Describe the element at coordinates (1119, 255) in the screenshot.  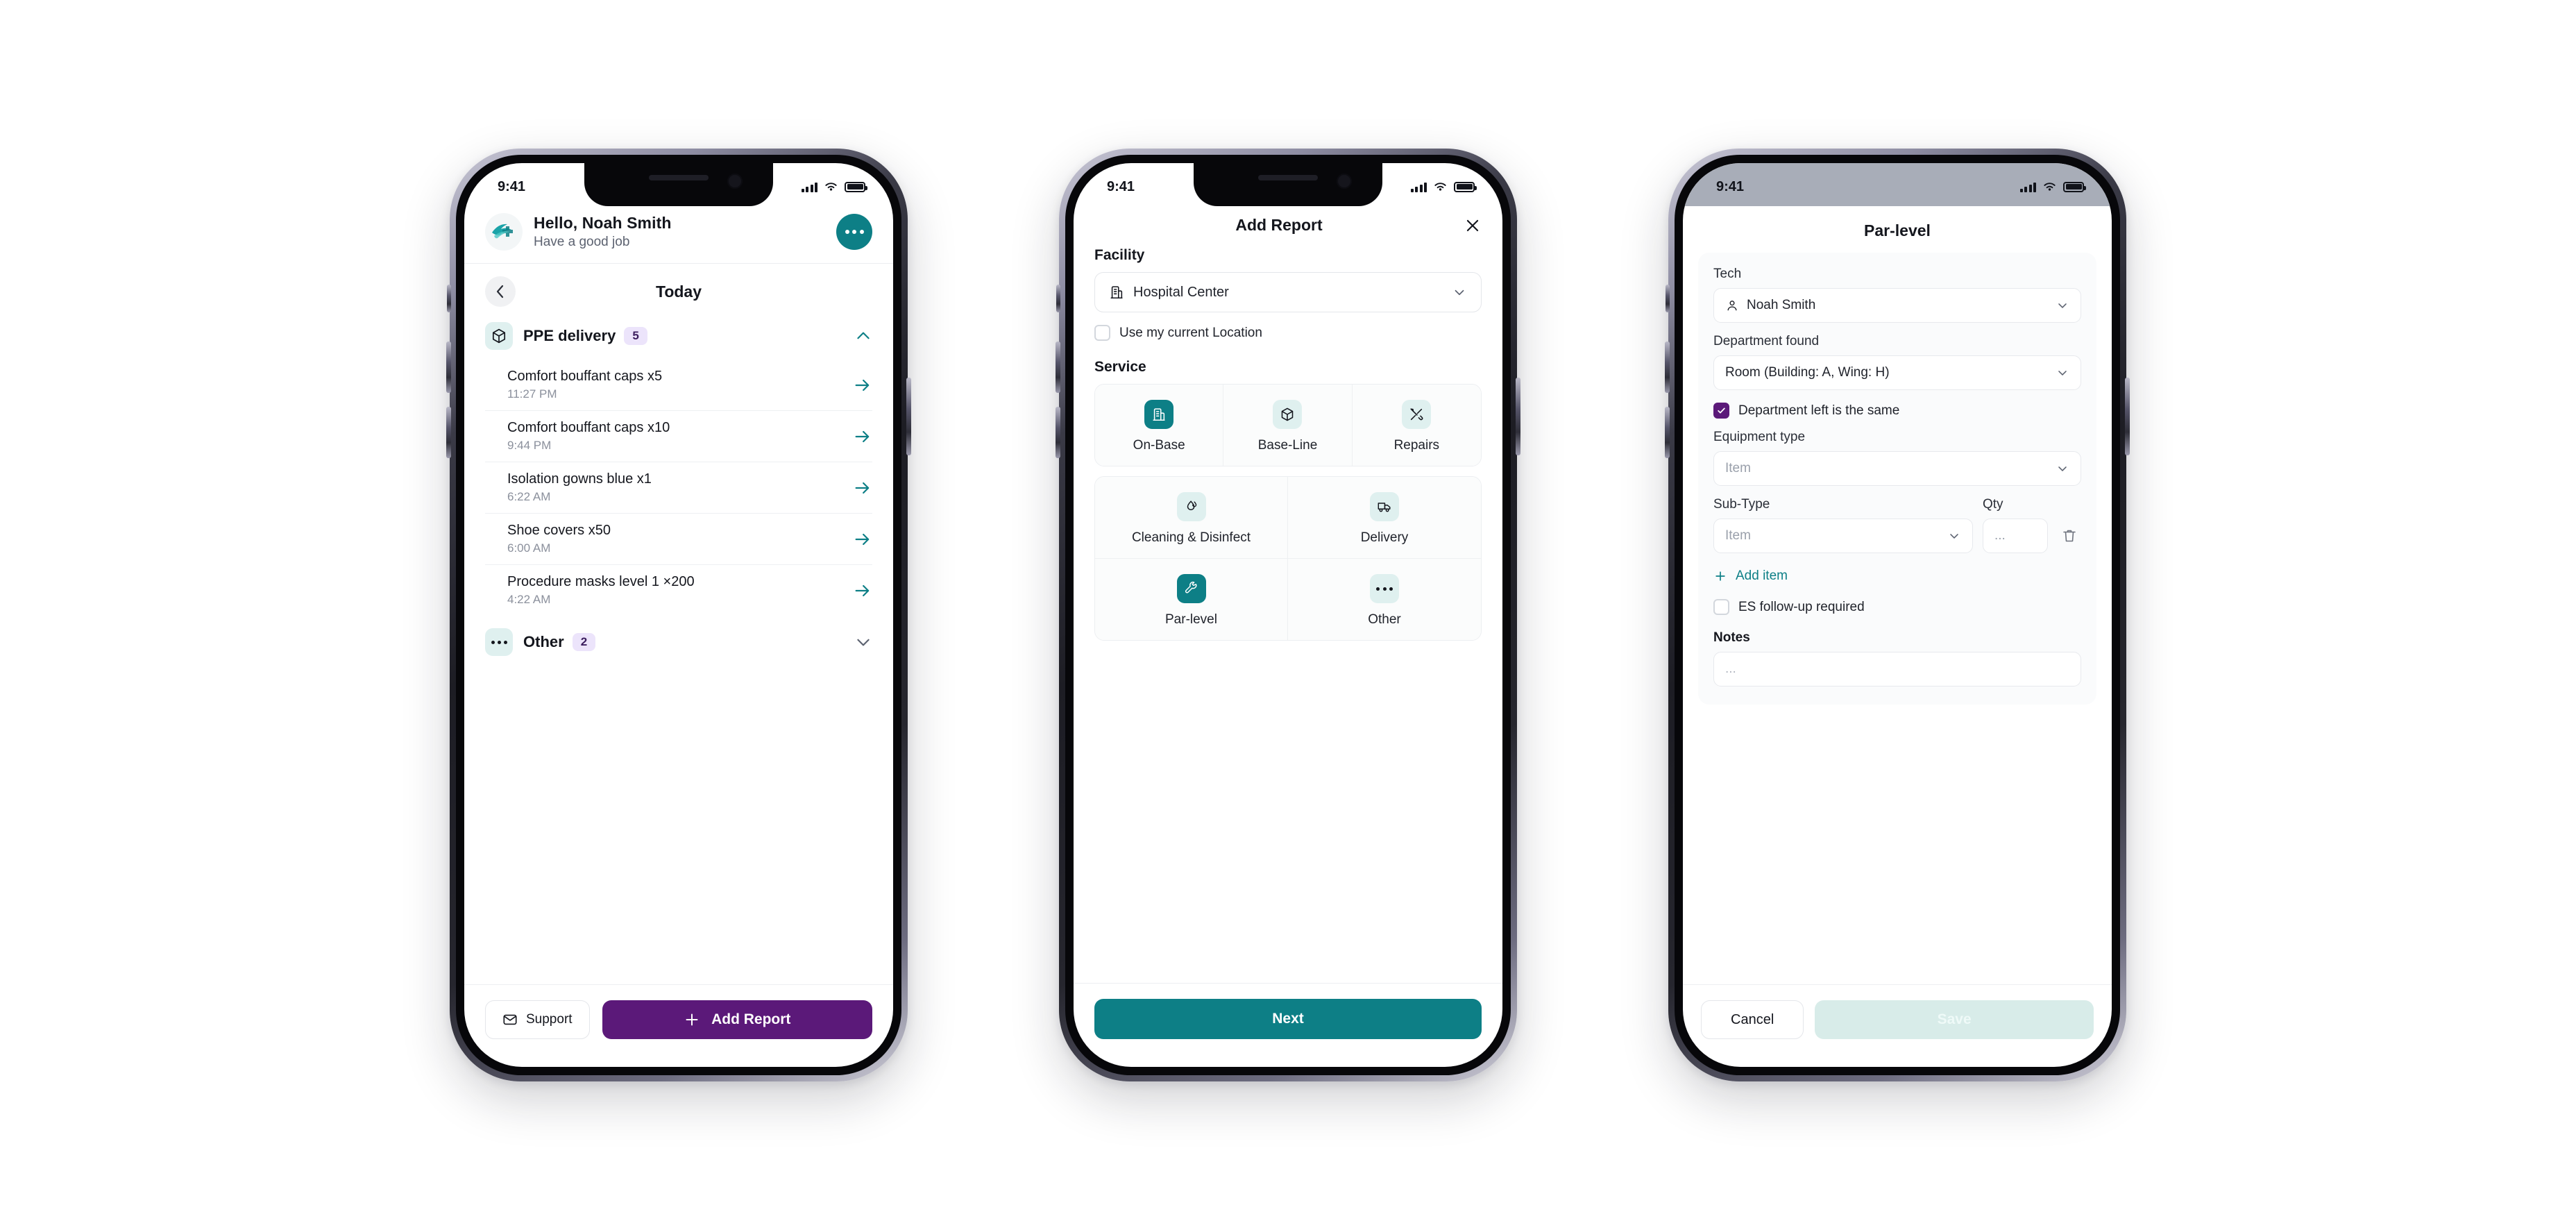
I see `facility-label: Facility` at that location.